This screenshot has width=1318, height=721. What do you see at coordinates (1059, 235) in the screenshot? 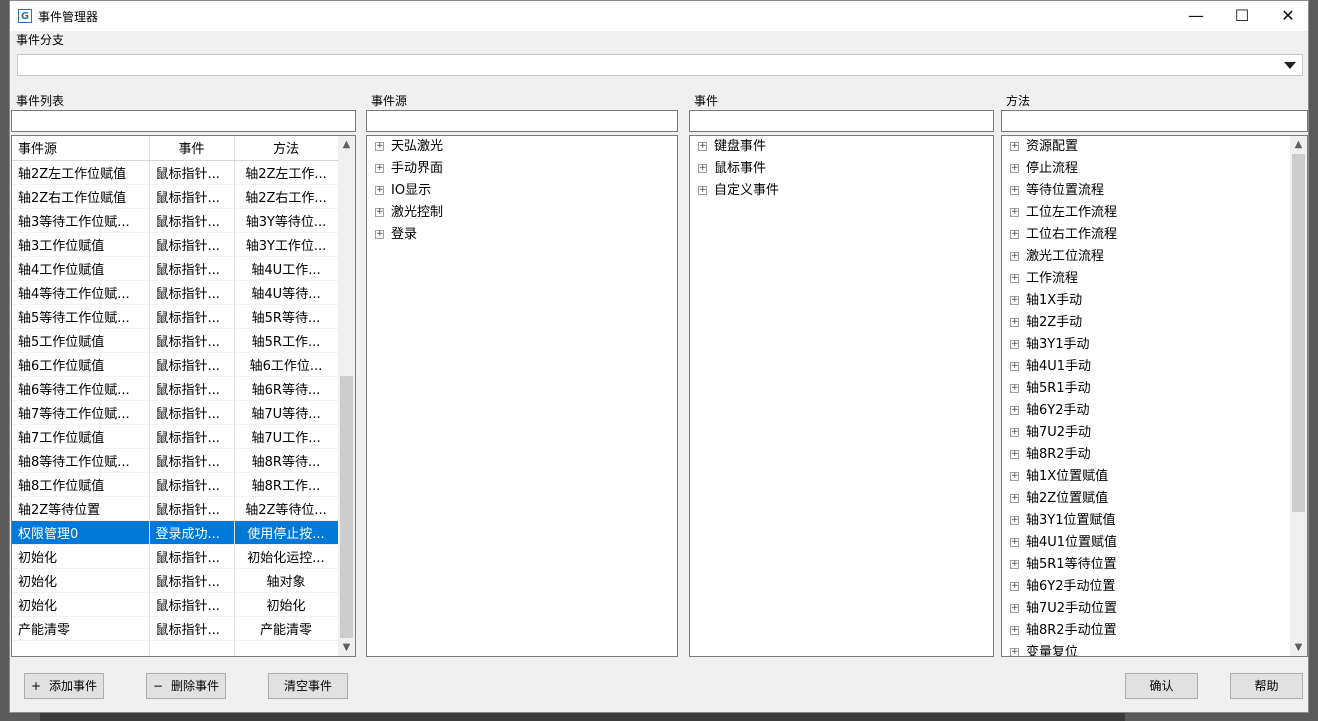
I see `tree-node: + 工位右工作流程` at bounding box center [1059, 235].